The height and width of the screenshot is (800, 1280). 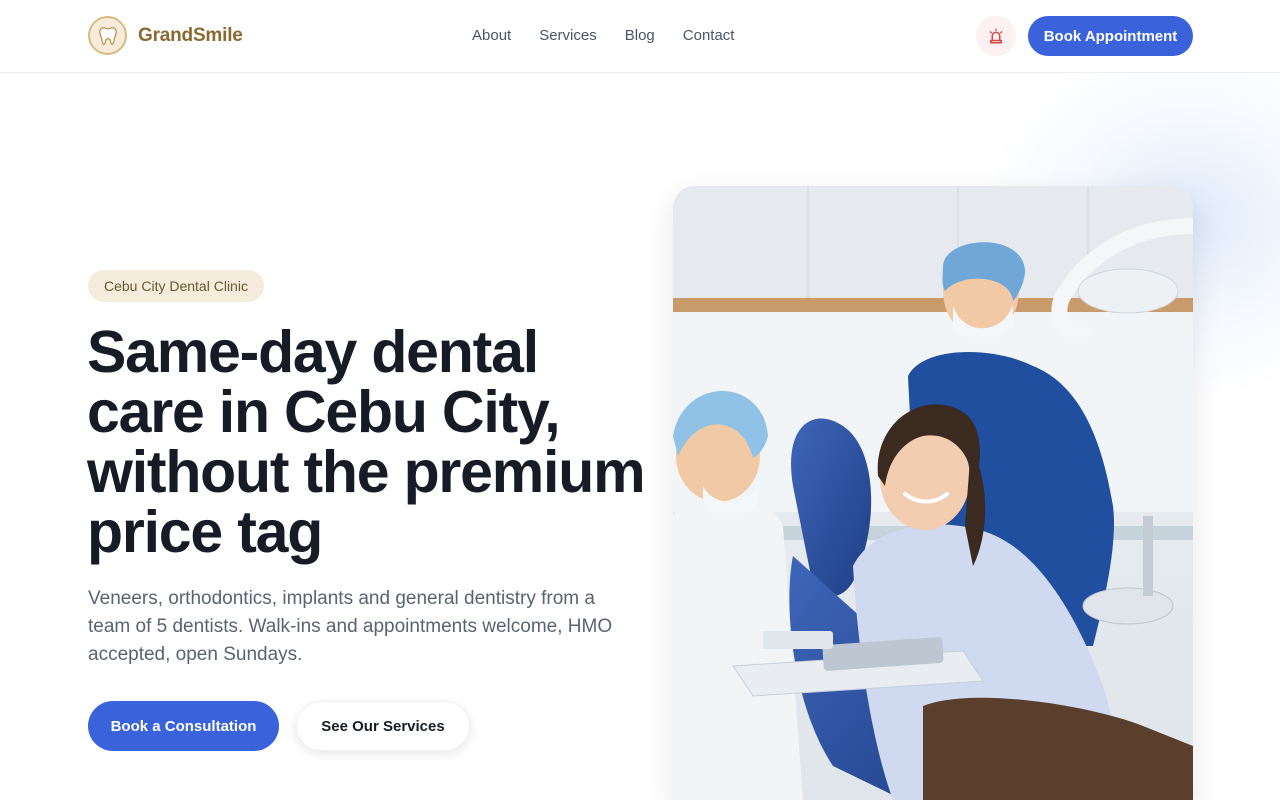 What do you see at coordinates (709, 35) in the screenshot?
I see `nav-link-contact: Contact` at bounding box center [709, 35].